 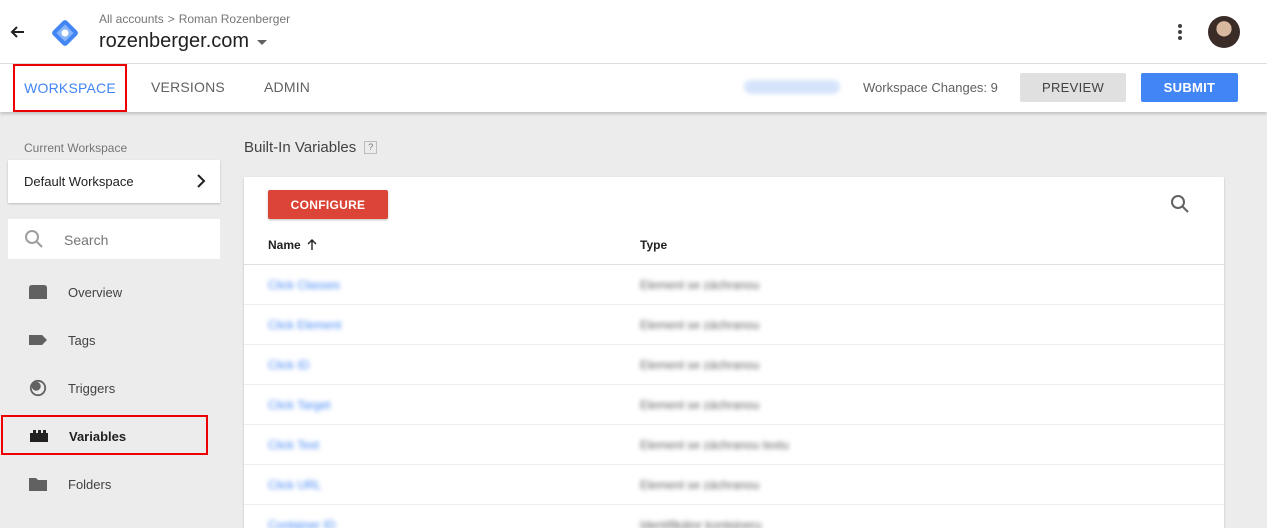 I want to click on table-row: Click ID Element se záchranou, so click(x=734, y=365).